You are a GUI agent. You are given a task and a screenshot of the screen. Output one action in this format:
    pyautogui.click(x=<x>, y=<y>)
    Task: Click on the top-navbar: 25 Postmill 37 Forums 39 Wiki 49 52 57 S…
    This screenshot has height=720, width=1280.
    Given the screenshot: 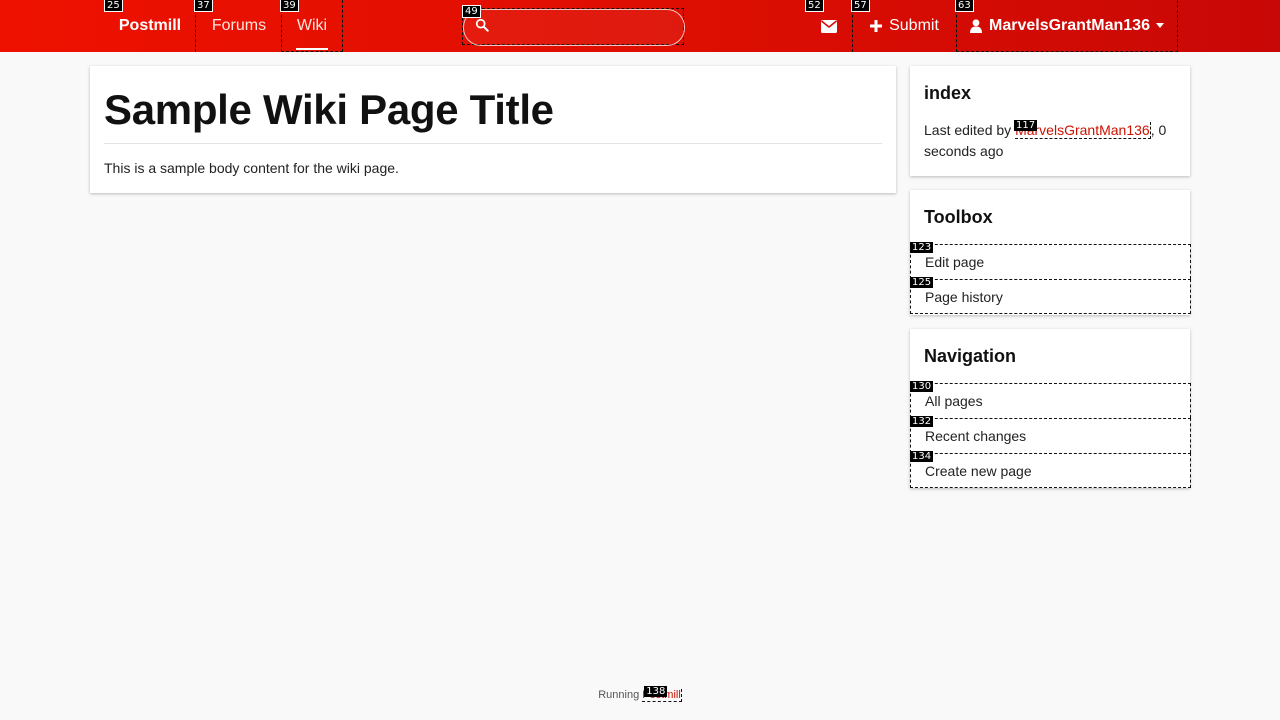 What is the action you would take?
    pyautogui.click(x=640, y=26)
    